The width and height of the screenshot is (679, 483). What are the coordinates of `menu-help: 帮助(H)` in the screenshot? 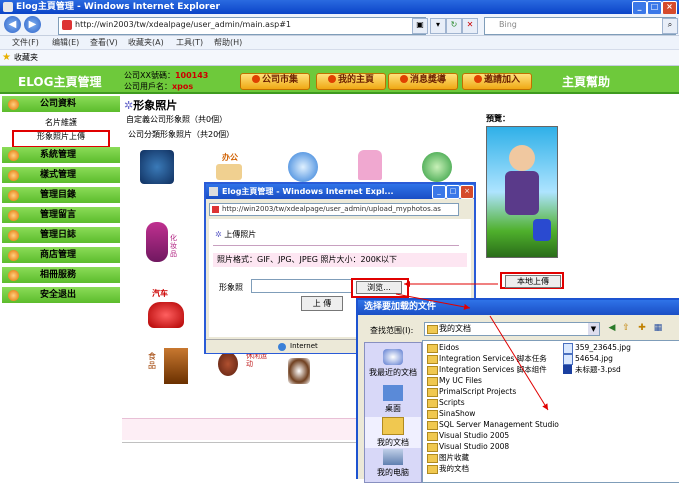 It's located at (228, 43).